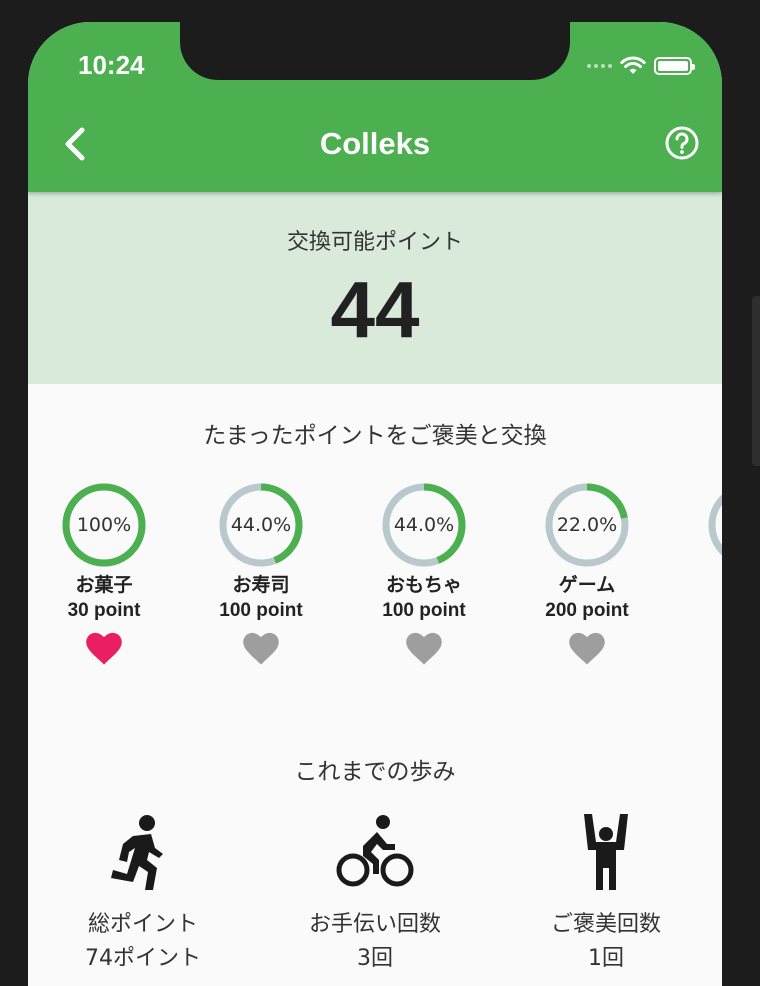 This screenshot has height=986, width=760. I want to click on wifi-icon, so click(633, 65).